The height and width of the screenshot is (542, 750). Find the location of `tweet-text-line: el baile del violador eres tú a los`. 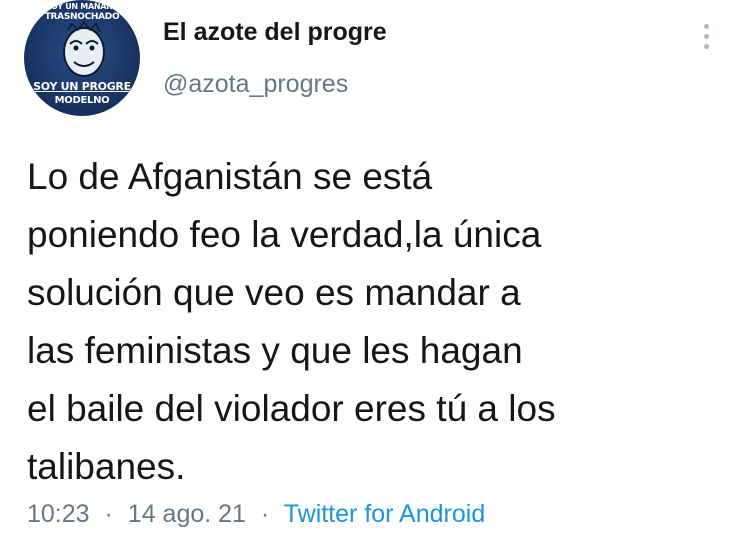

tweet-text-line: el baile del violador eres tú a los is located at coordinates (291, 408).